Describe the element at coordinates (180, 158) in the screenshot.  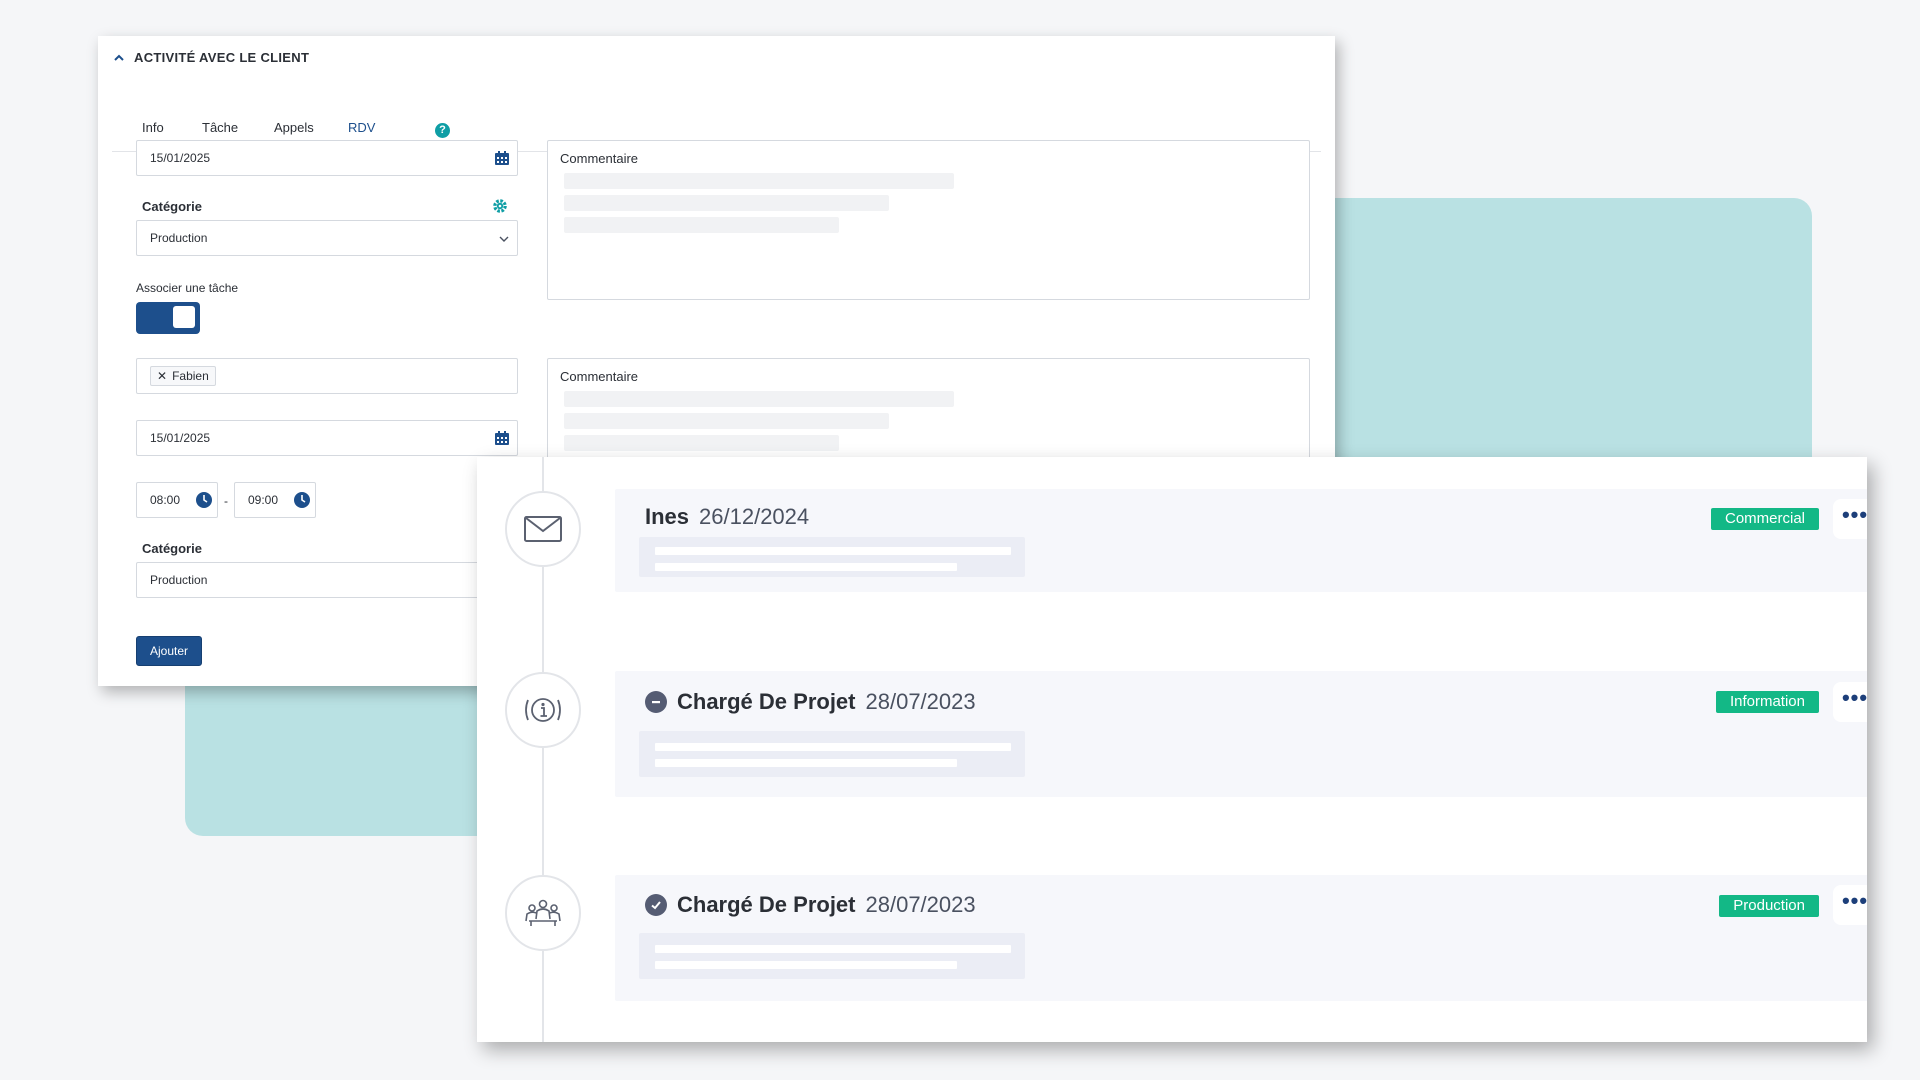
I see `date-value: 15/01/2025` at that location.